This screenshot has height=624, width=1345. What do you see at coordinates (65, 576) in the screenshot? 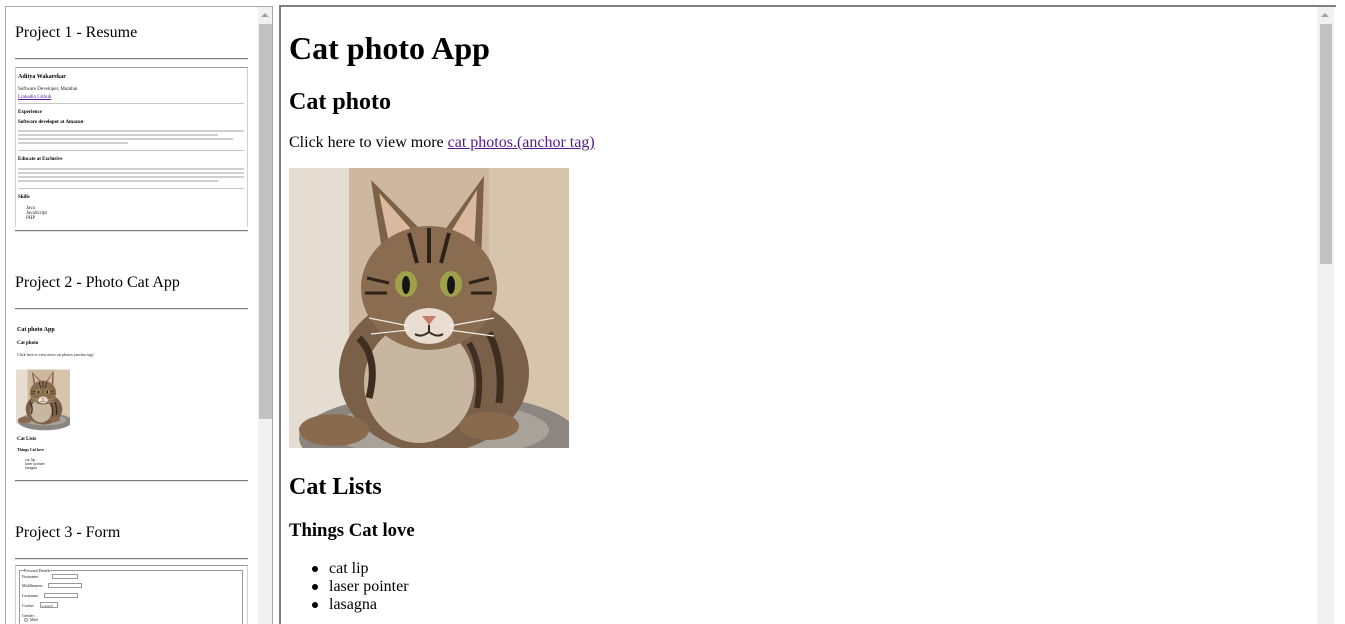
I see `form-firstname-input` at bounding box center [65, 576].